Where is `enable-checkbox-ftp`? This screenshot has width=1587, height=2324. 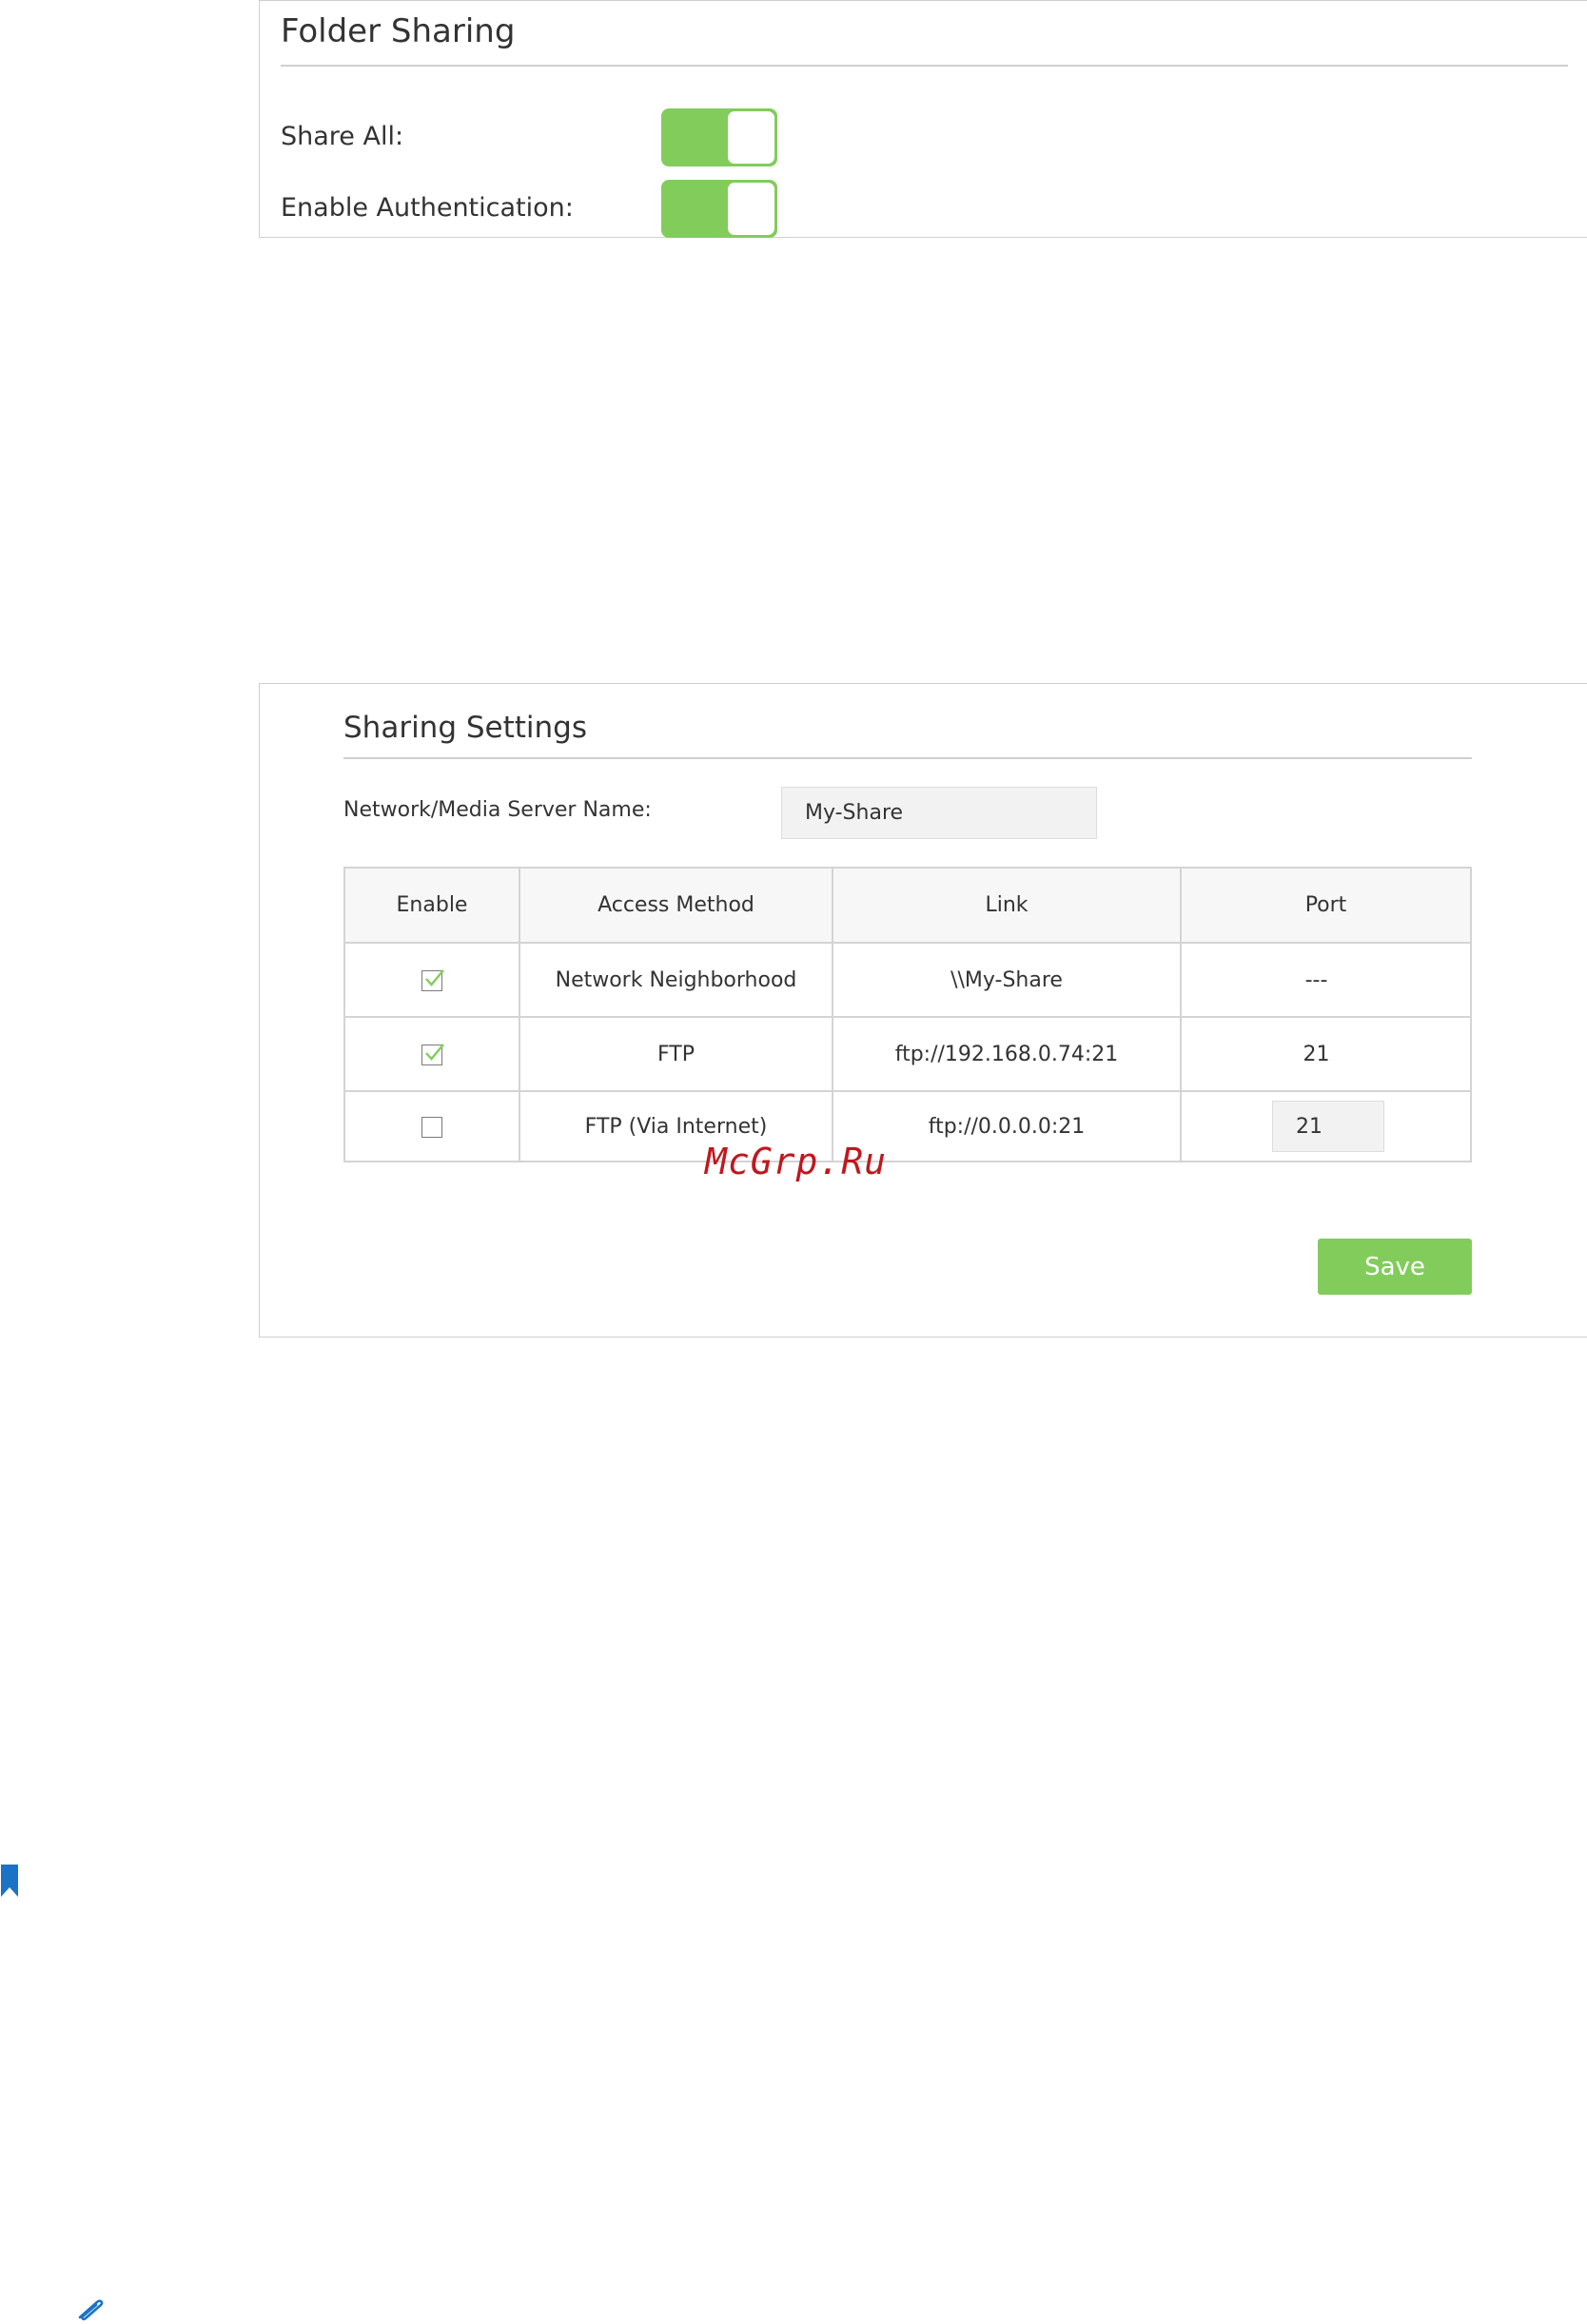
enable-checkbox-ftp is located at coordinates (432, 1054).